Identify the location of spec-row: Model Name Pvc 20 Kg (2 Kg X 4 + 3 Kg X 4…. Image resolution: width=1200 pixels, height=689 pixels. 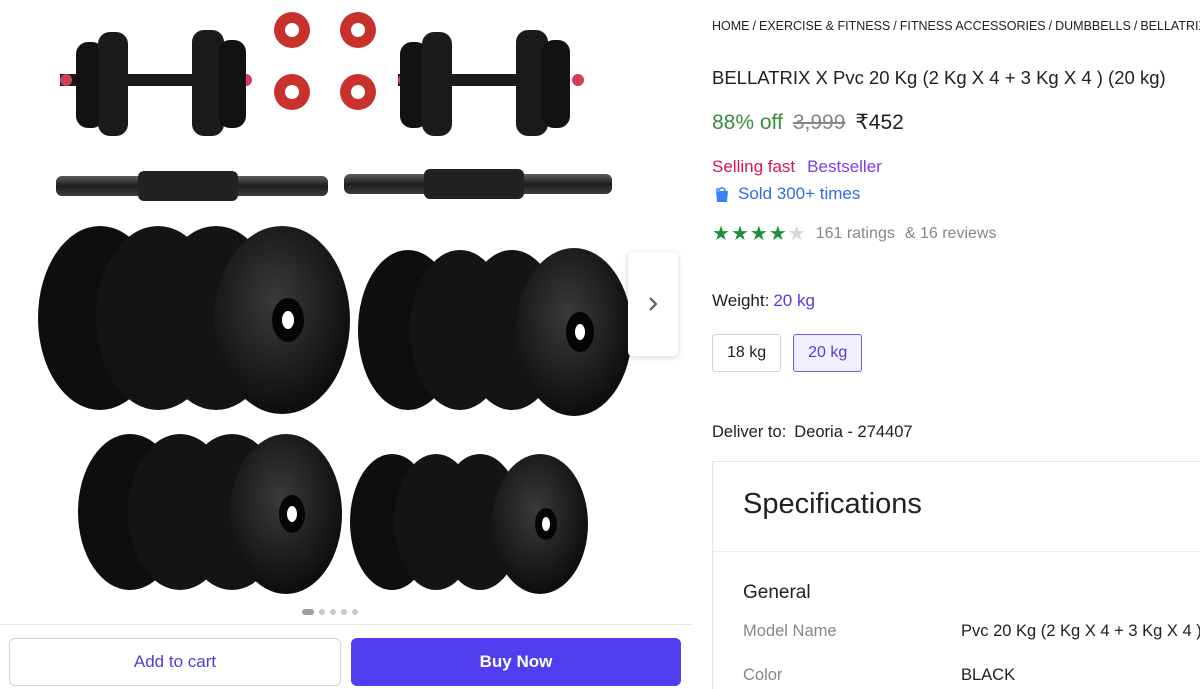
(971, 631).